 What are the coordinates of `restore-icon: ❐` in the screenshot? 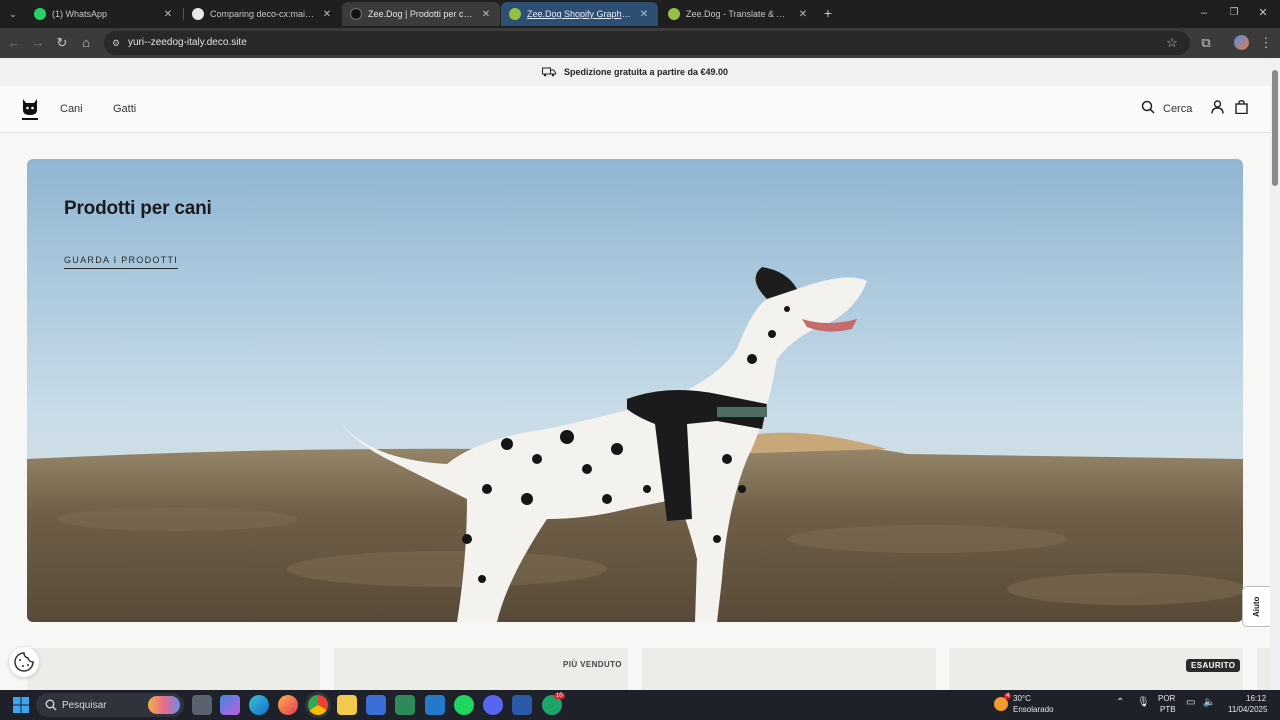 It's located at (1234, 13).